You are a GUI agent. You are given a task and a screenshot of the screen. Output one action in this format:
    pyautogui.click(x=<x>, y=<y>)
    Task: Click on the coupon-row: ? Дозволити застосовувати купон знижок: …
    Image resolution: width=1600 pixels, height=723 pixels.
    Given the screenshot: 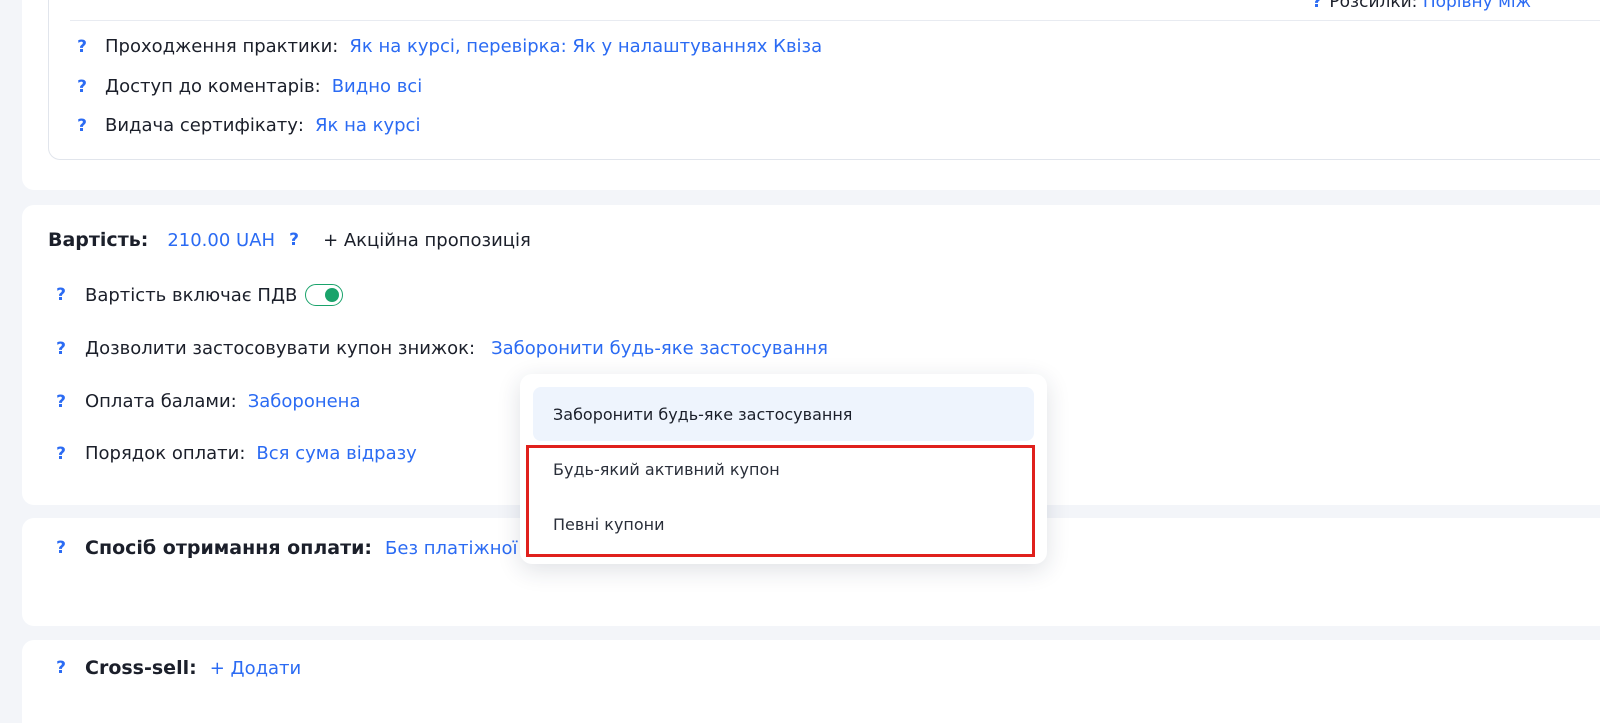 What is the action you would take?
    pyautogui.click(x=441, y=348)
    